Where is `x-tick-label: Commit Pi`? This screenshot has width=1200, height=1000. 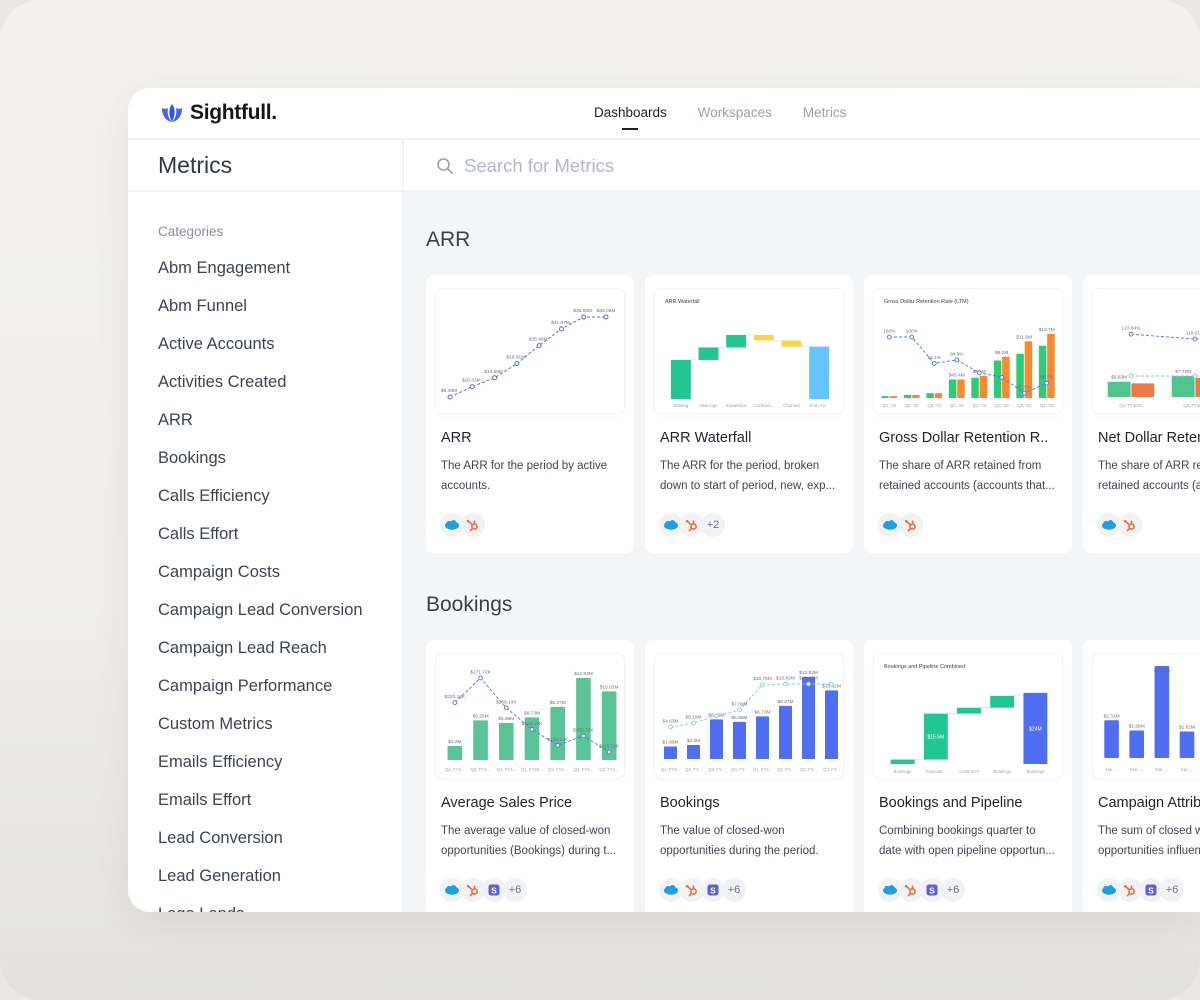 x-tick-label: Commit Pi is located at coordinates (969, 771).